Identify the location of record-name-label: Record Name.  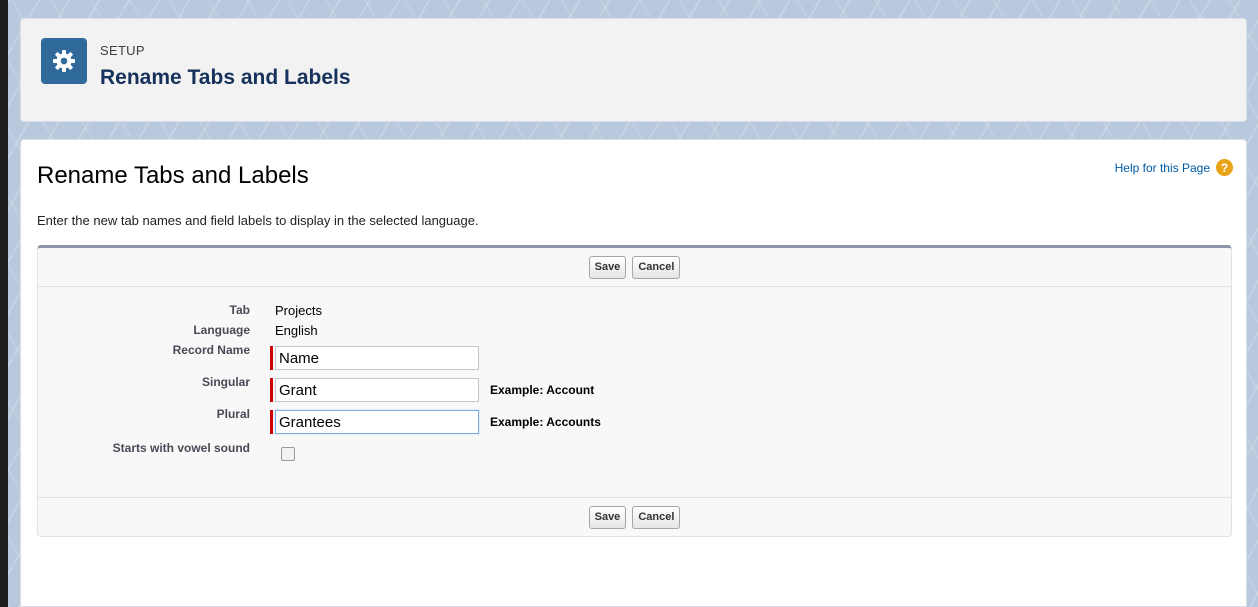
(211, 350).